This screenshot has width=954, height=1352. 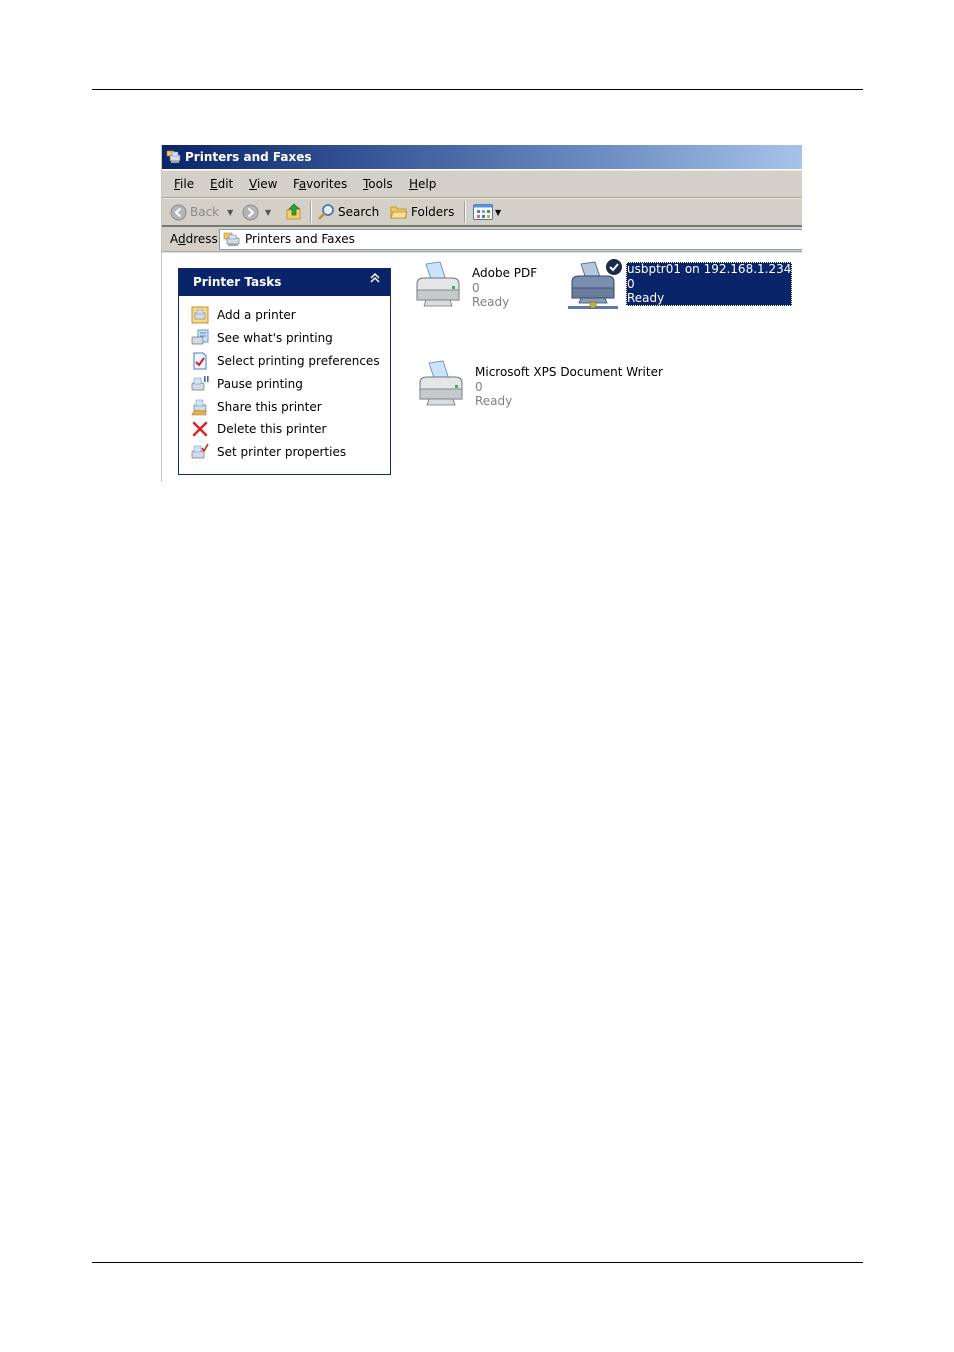 I want to click on printer-name: Adobe PDF, so click(x=505, y=273).